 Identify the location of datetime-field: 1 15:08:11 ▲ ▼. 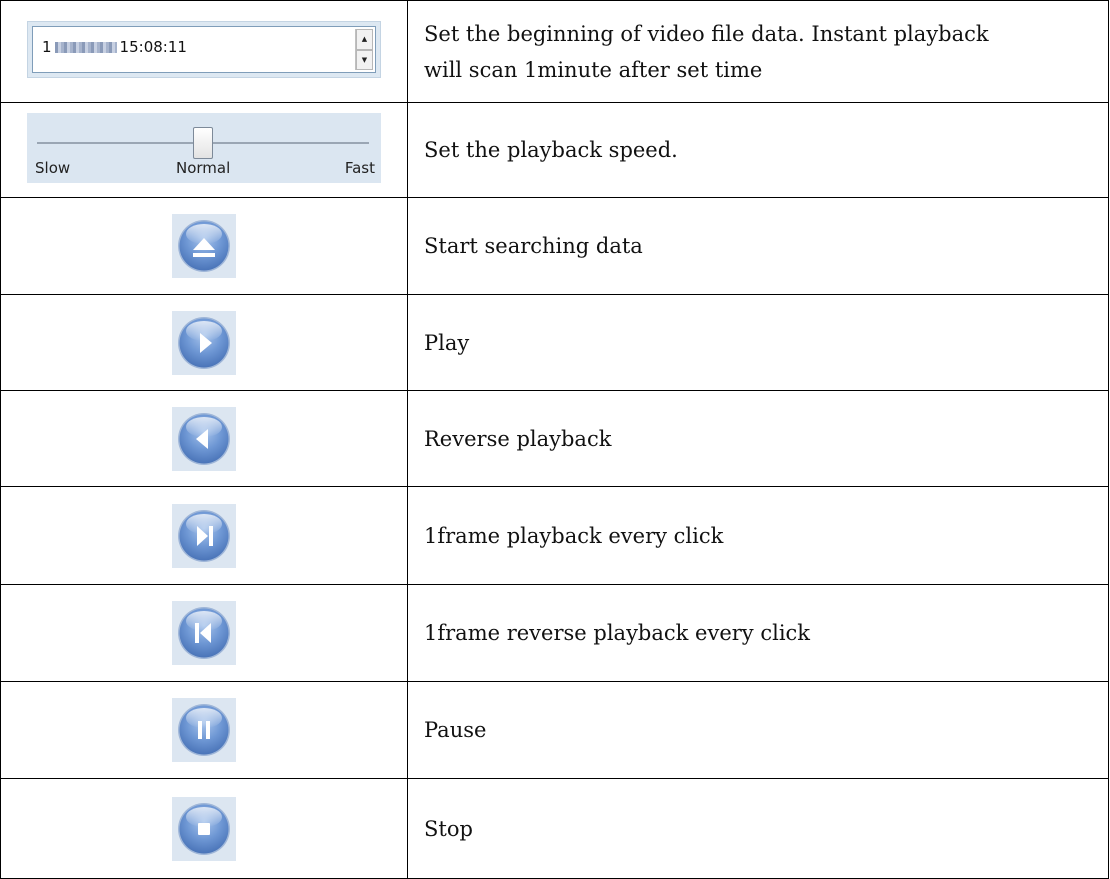
(204, 49).